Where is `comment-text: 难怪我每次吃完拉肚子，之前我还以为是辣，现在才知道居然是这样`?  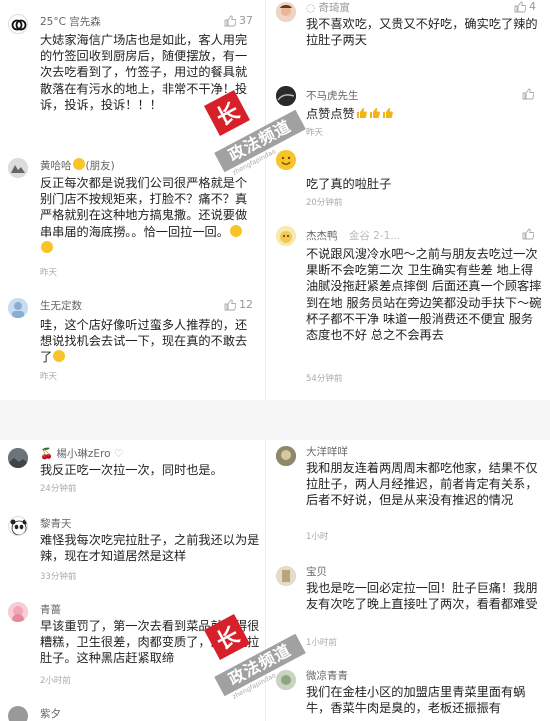
comment-text: 难怪我每次吃完拉肚子，之前我还以为是辣，现在才知道居然是这样 is located at coordinates (150, 548).